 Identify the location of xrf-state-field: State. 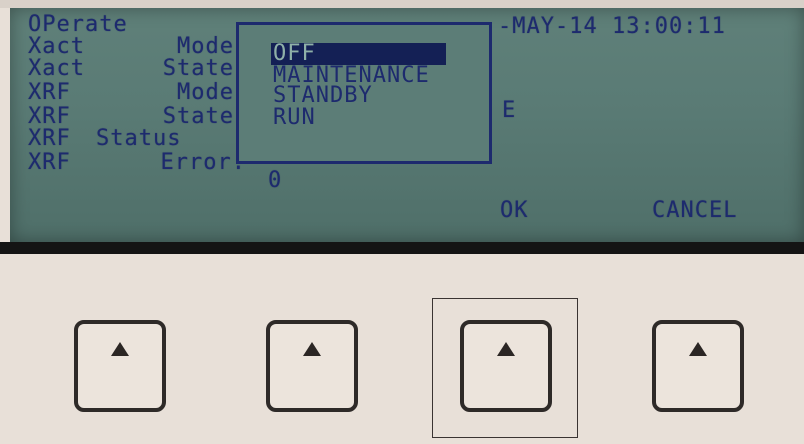
(198, 116).